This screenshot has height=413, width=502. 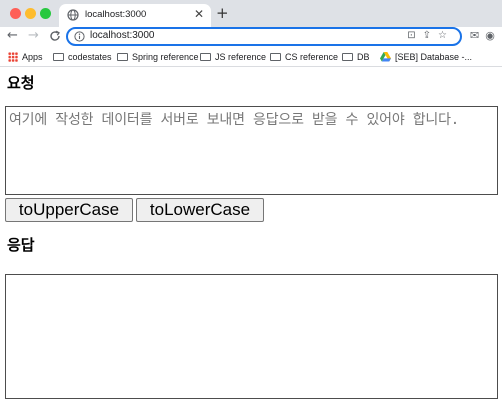 What do you see at coordinates (264, 36) in the screenshot?
I see `address-bar: localhost:3000 ⊡⇪☆` at bounding box center [264, 36].